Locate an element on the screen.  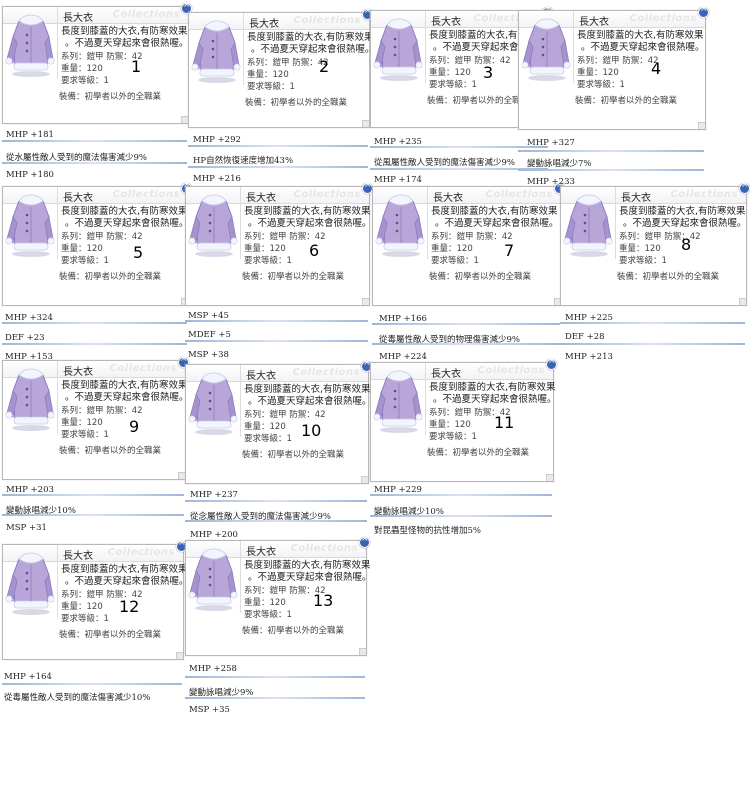
card-index-number: 4 is located at coordinates (656, 68).